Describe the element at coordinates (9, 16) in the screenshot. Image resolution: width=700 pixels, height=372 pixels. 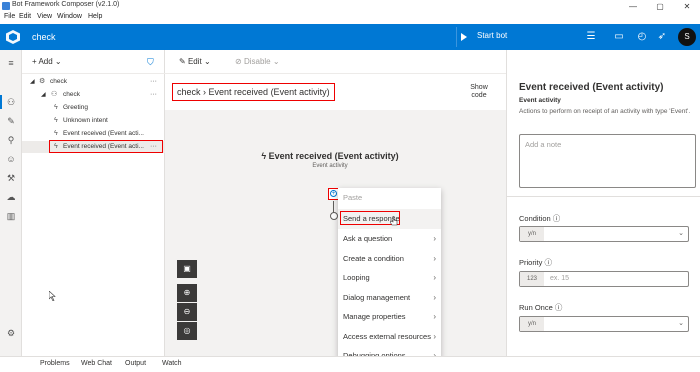
I see `menu-file: File` at that location.